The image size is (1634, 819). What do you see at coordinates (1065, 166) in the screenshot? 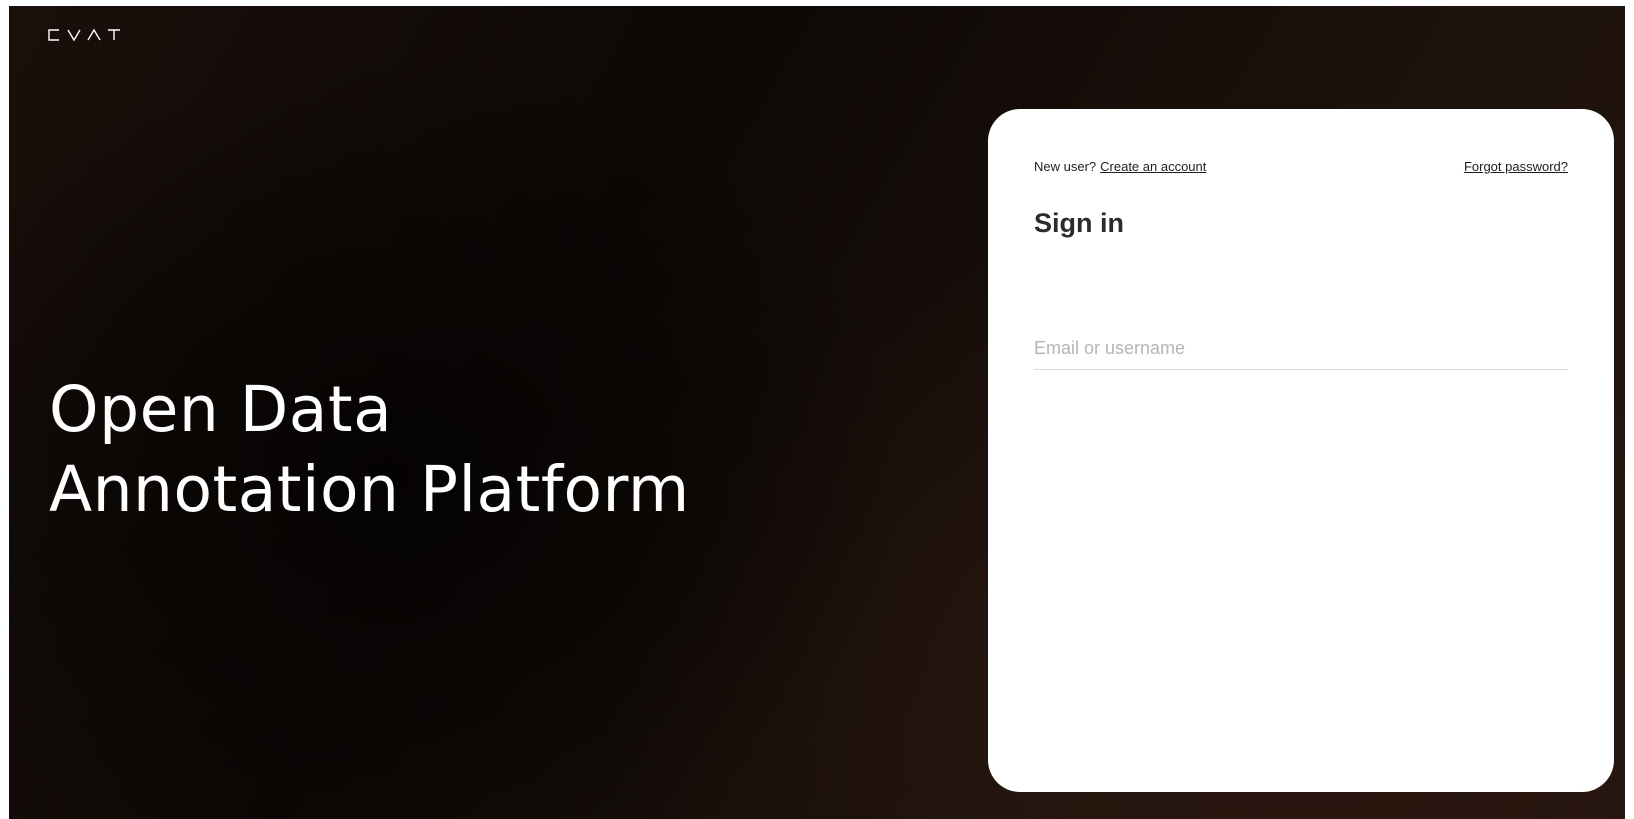
I see `new-user-prefix: New user?` at bounding box center [1065, 166].